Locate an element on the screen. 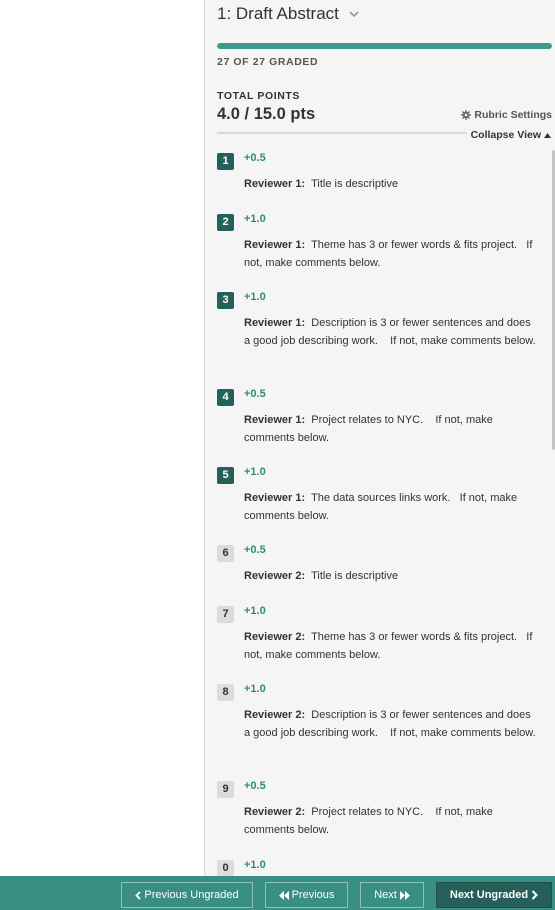 The width and height of the screenshot is (555, 910). rubric-item-number: 4 is located at coordinates (225, 397).